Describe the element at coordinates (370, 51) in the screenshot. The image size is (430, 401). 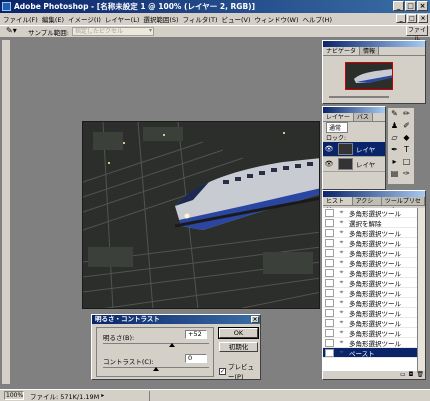
I see `tab-info: 情報` at that location.